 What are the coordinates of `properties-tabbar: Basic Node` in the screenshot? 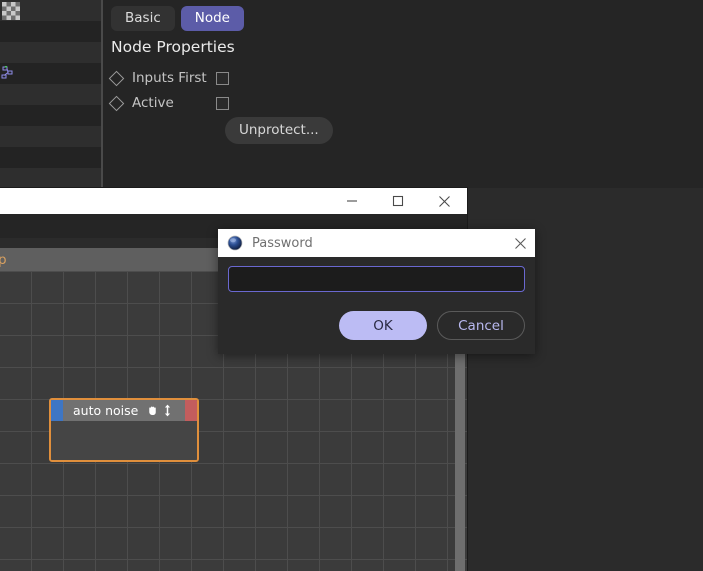 It's located at (177, 18).